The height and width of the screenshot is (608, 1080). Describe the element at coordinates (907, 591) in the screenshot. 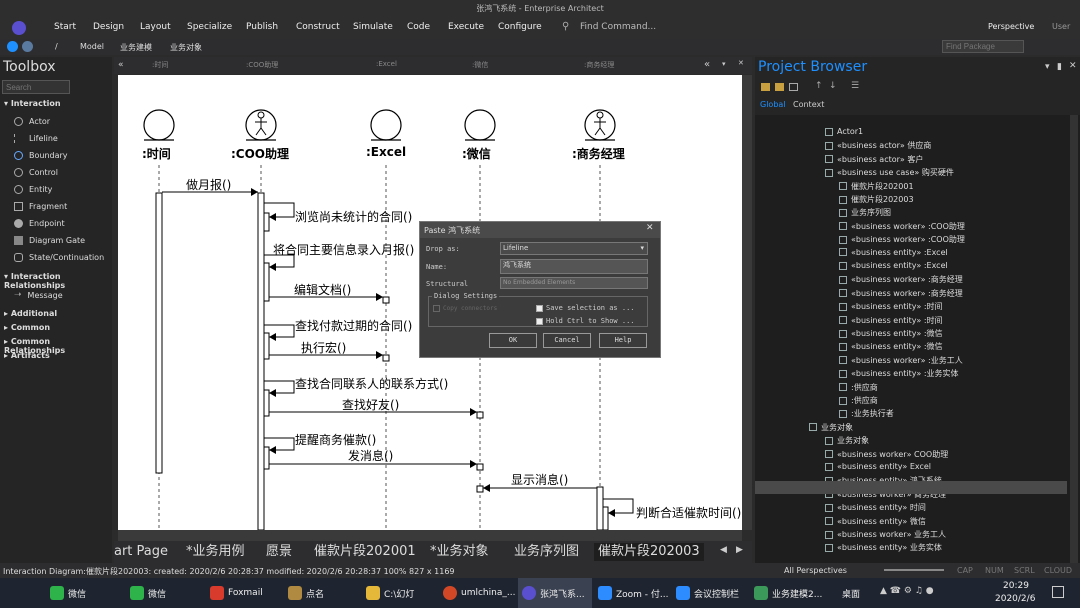

I see `tray-icons: ▲ ☎ ⚙ ♫ ●` at that location.